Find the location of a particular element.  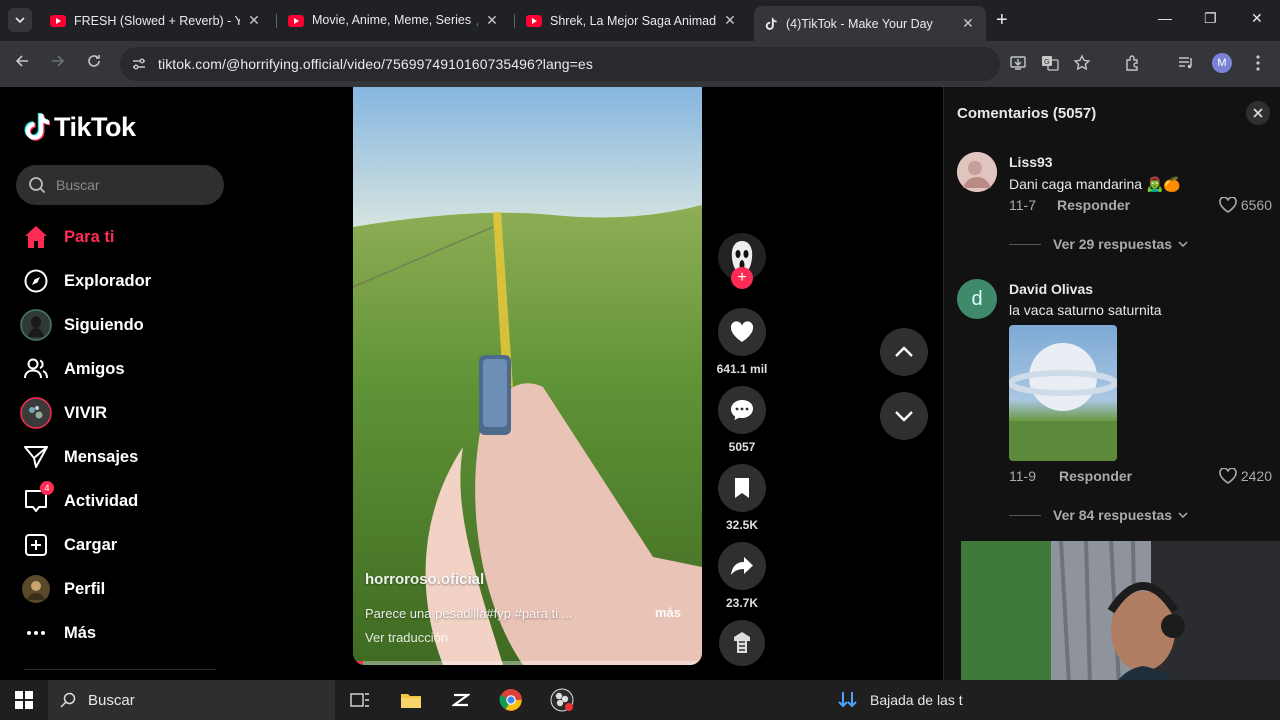

comment-like-button: 6560 is located at coordinates (1245, 205).